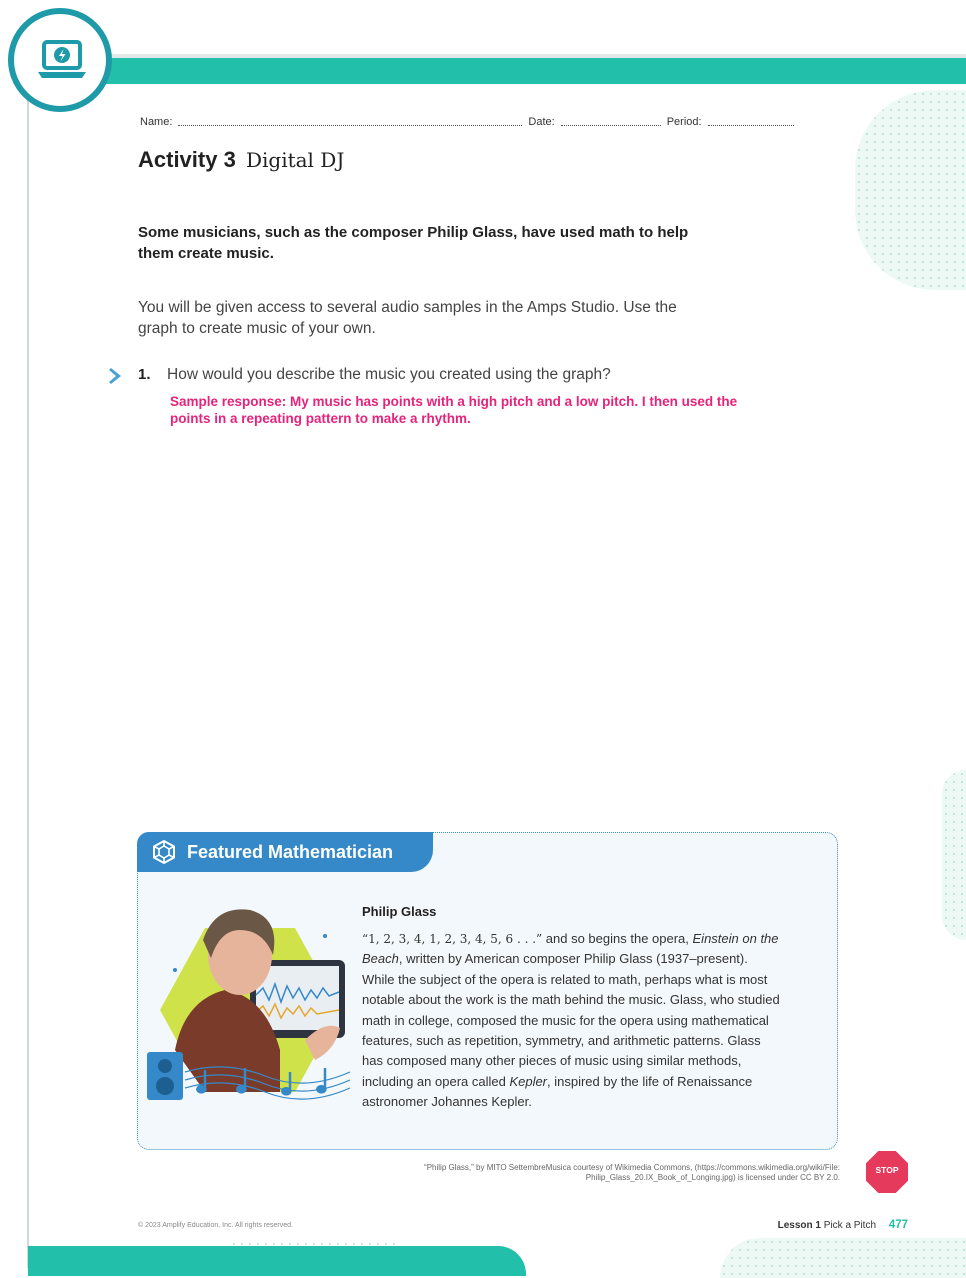 The width and height of the screenshot is (966, 1278). I want to click on left-margin-rule, so click(28, 664).